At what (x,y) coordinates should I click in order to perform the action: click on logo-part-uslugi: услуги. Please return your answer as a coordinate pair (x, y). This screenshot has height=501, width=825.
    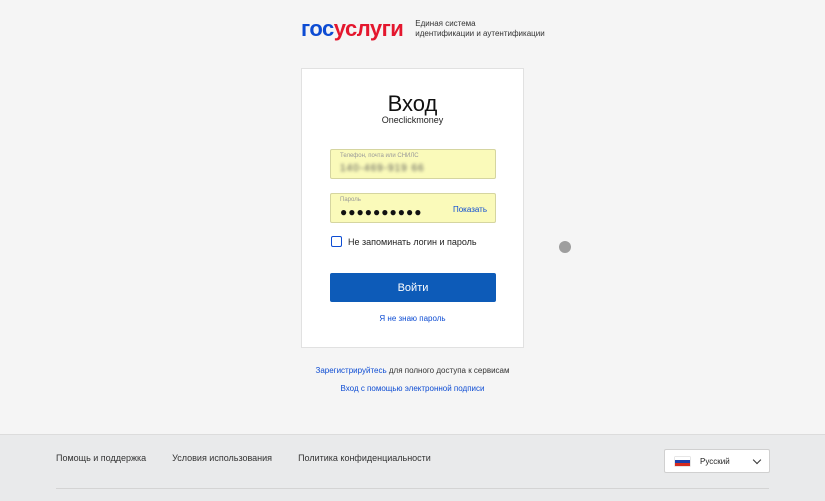
    Looking at the image, I should click on (368, 28).